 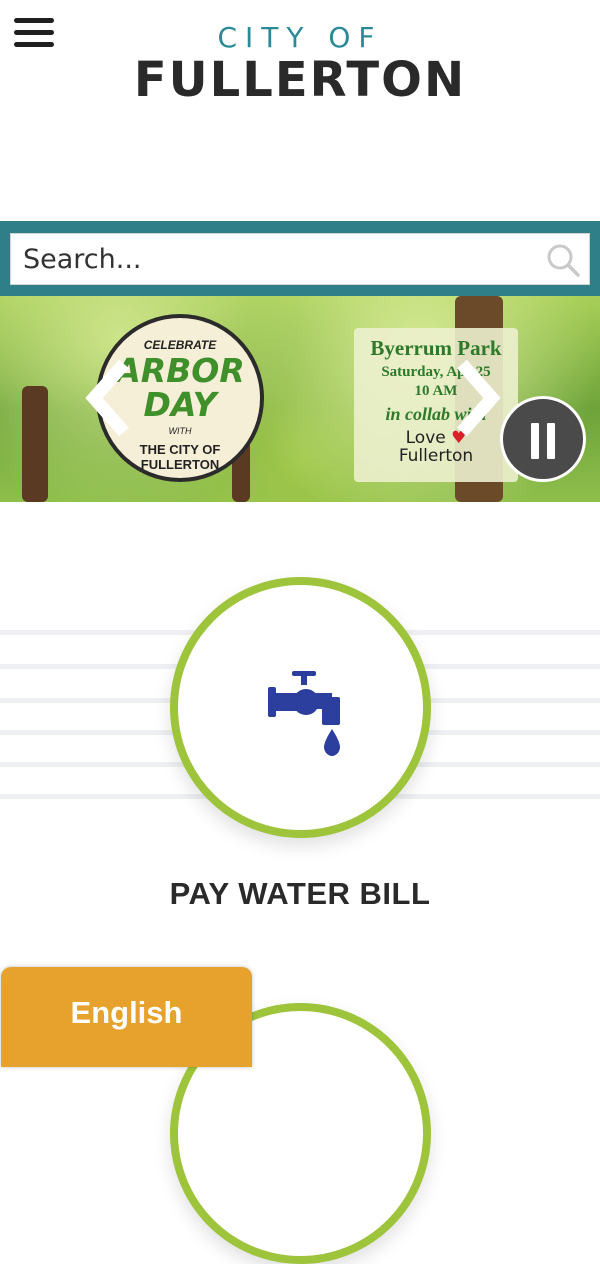 What do you see at coordinates (300, 894) in the screenshot?
I see `quick-link-label: PAY WATER BILL` at bounding box center [300, 894].